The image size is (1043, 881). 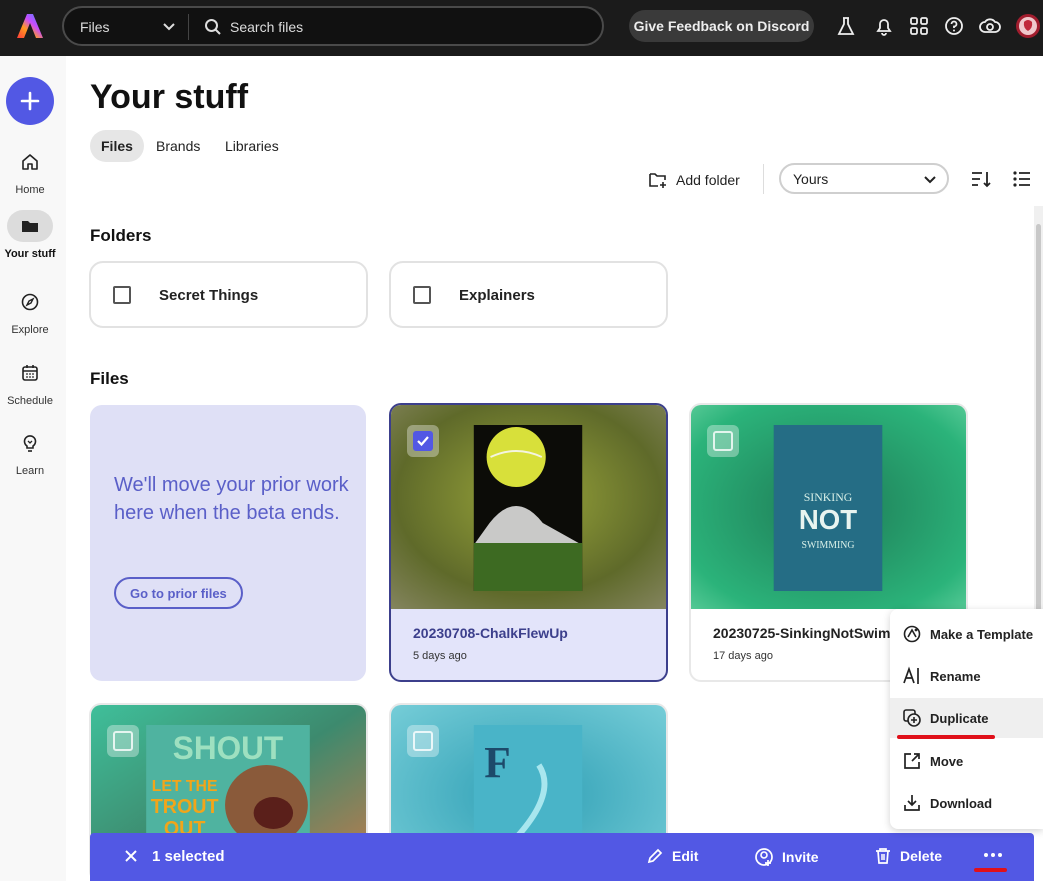 I want to click on edit-button: Edit, so click(x=672, y=856).